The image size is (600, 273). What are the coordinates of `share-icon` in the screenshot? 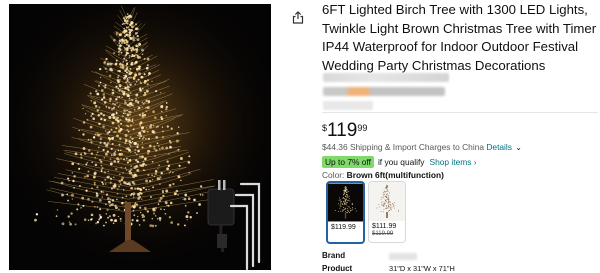 It's located at (298, 17).